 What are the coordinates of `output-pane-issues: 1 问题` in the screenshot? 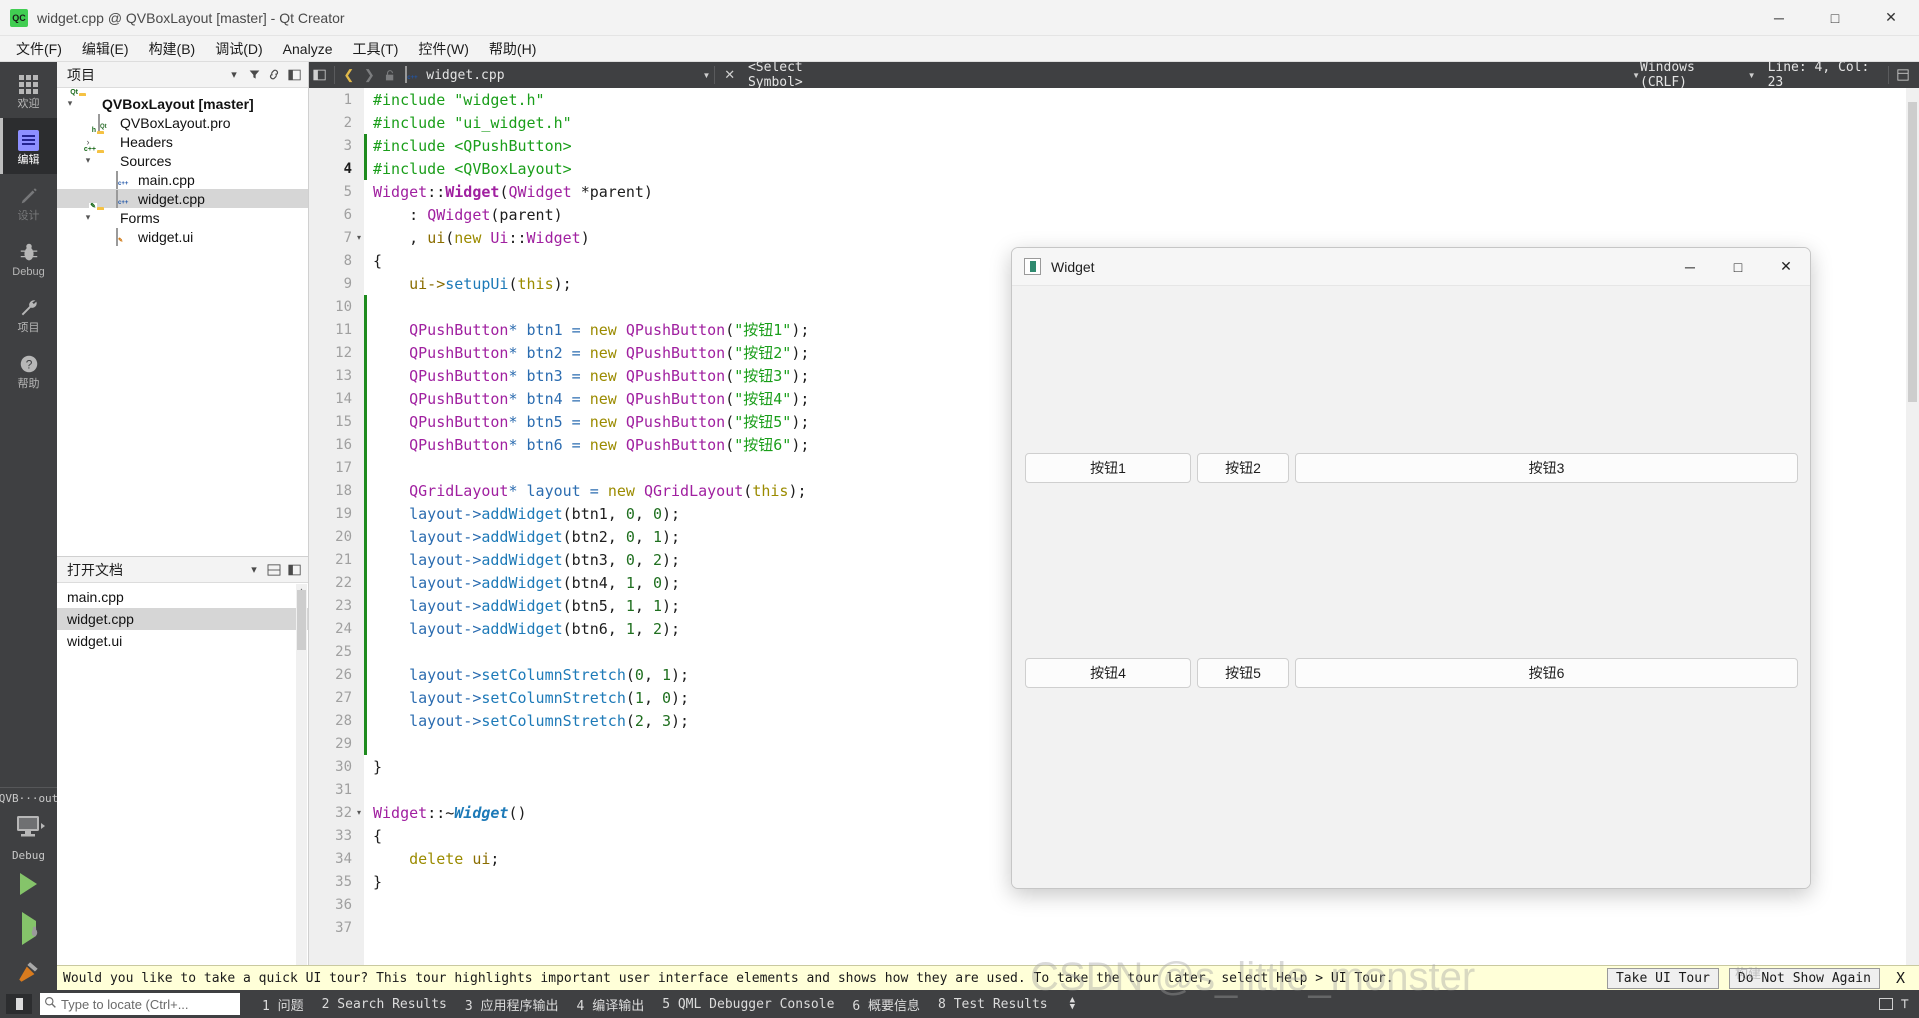 It's located at (283, 1004).